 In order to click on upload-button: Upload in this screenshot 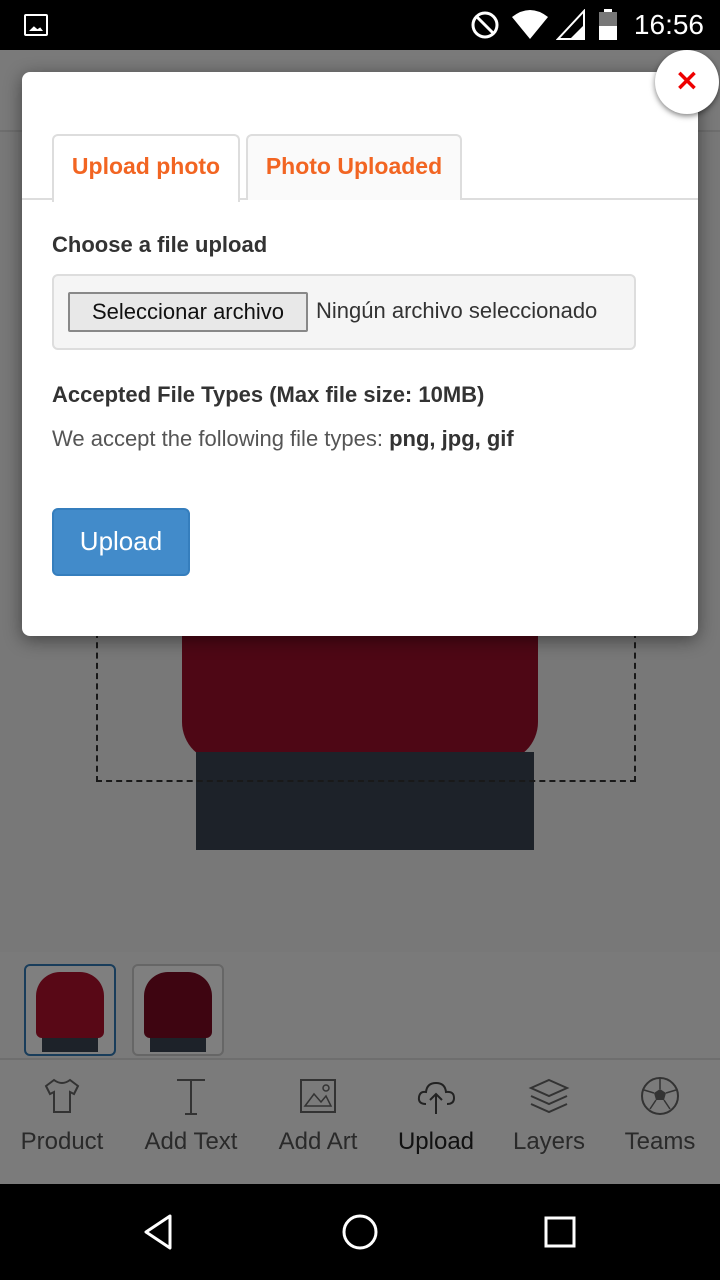, I will do `click(121, 542)`.